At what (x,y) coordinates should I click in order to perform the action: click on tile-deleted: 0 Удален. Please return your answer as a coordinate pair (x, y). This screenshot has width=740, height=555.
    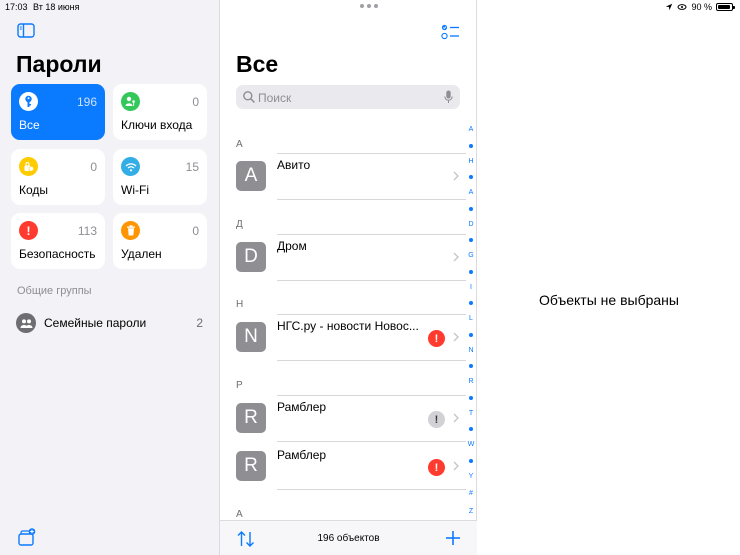
    Looking at the image, I should click on (160, 241).